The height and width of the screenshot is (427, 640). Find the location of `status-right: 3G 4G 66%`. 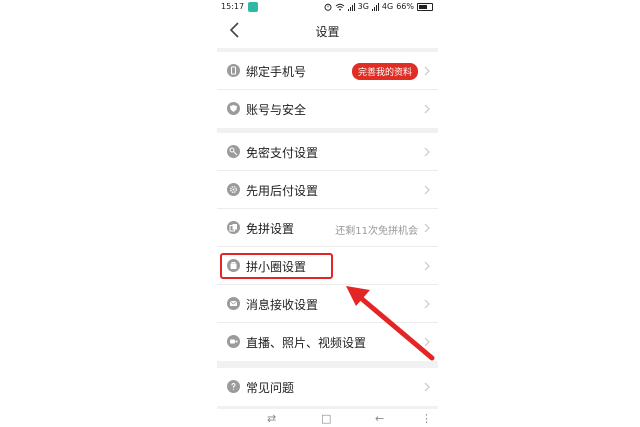

status-right: 3G 4G 66% is located at coordinates (378, 6).